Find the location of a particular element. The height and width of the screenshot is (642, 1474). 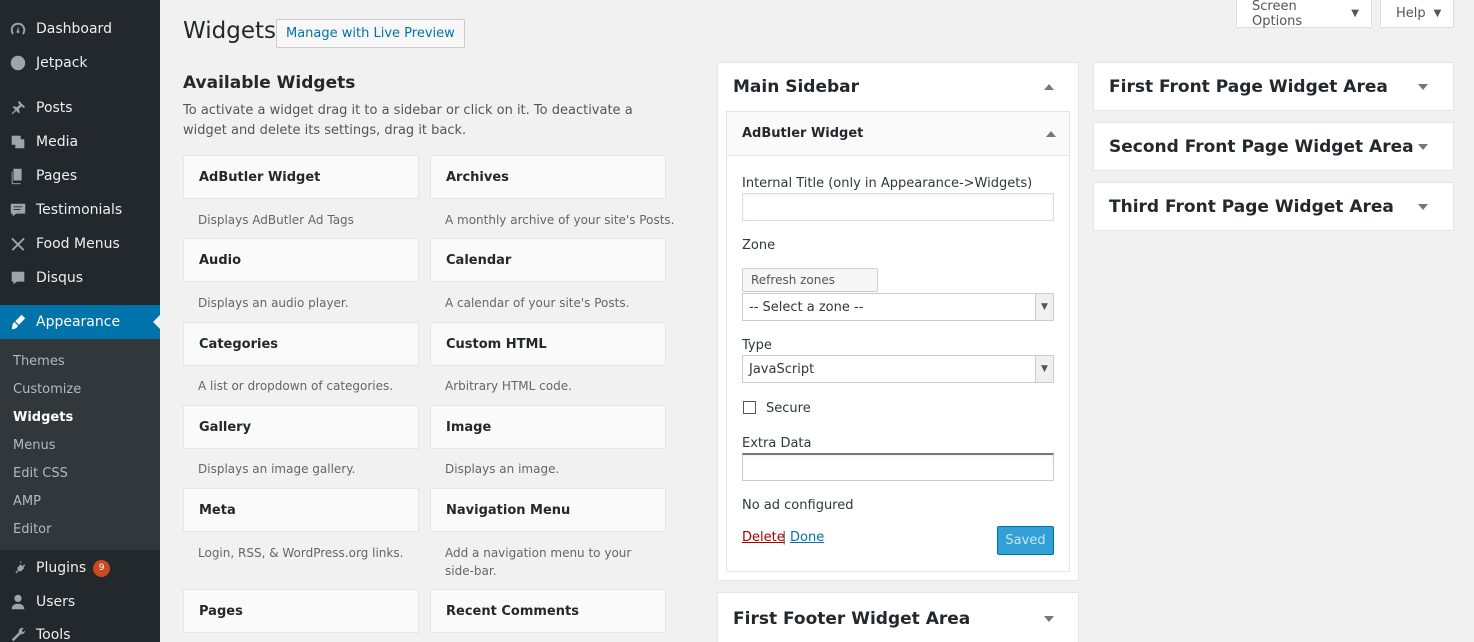

adbutler-widget-header: AdButler Widget is located at coordinates (898, 134).